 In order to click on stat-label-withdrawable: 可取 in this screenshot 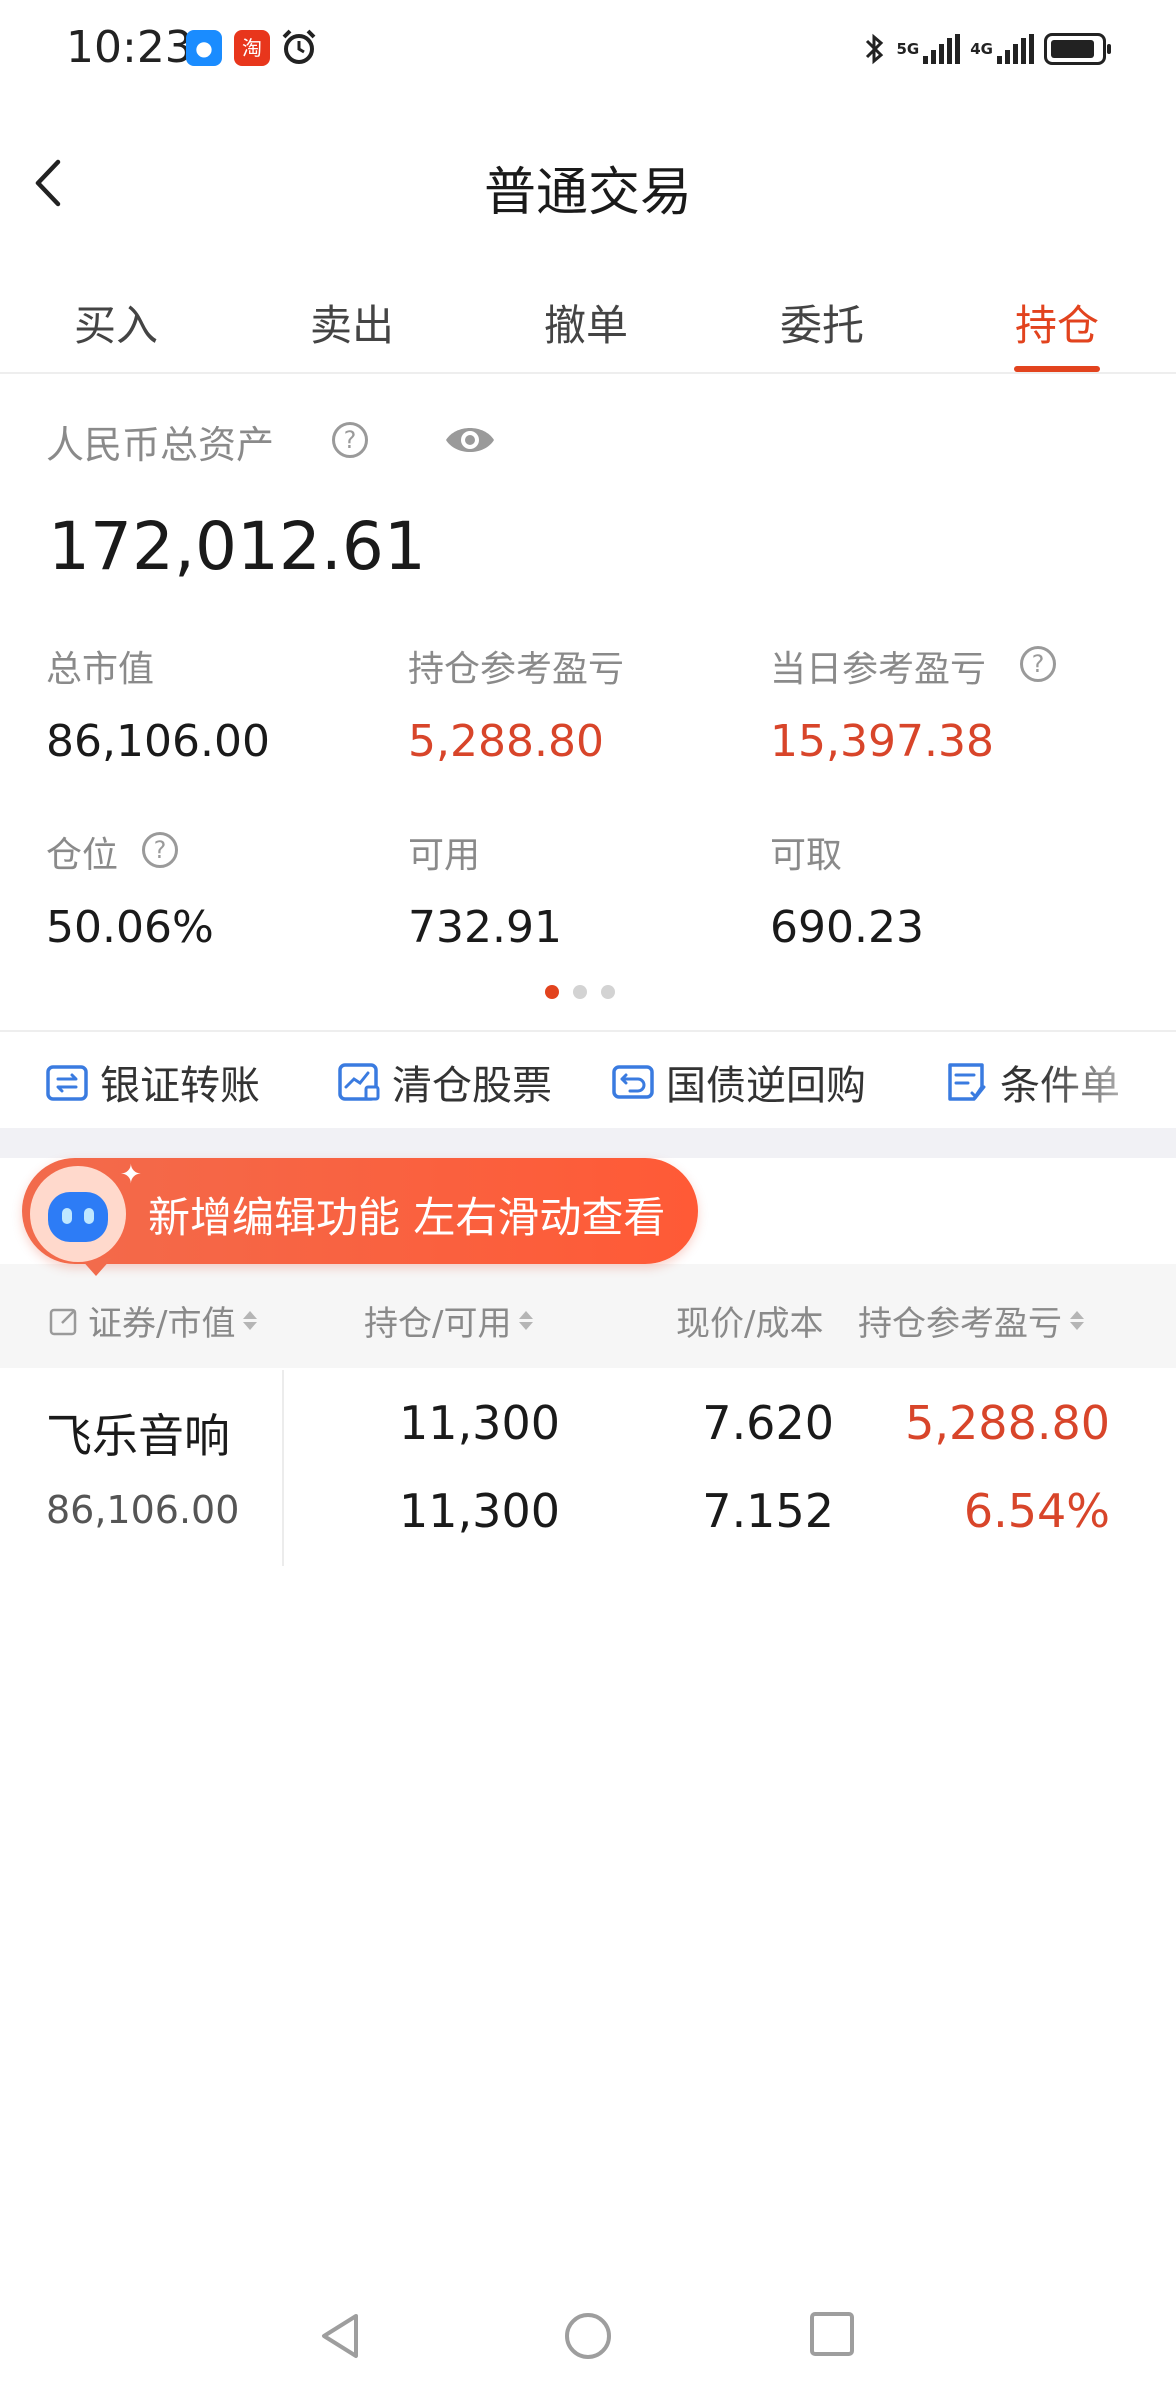, I will do `click(806, 855)`.